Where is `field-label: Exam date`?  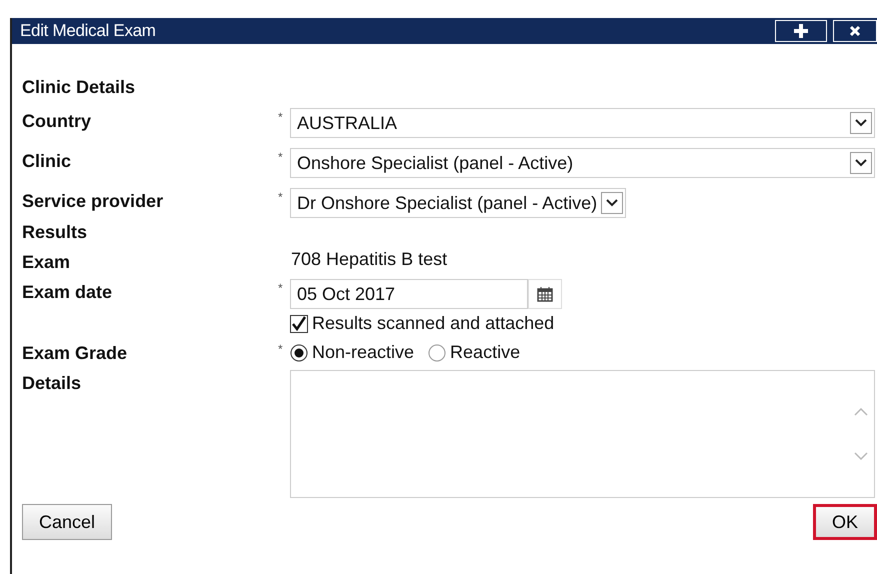 field-label: Exam date is located at coordinates (68, 292).